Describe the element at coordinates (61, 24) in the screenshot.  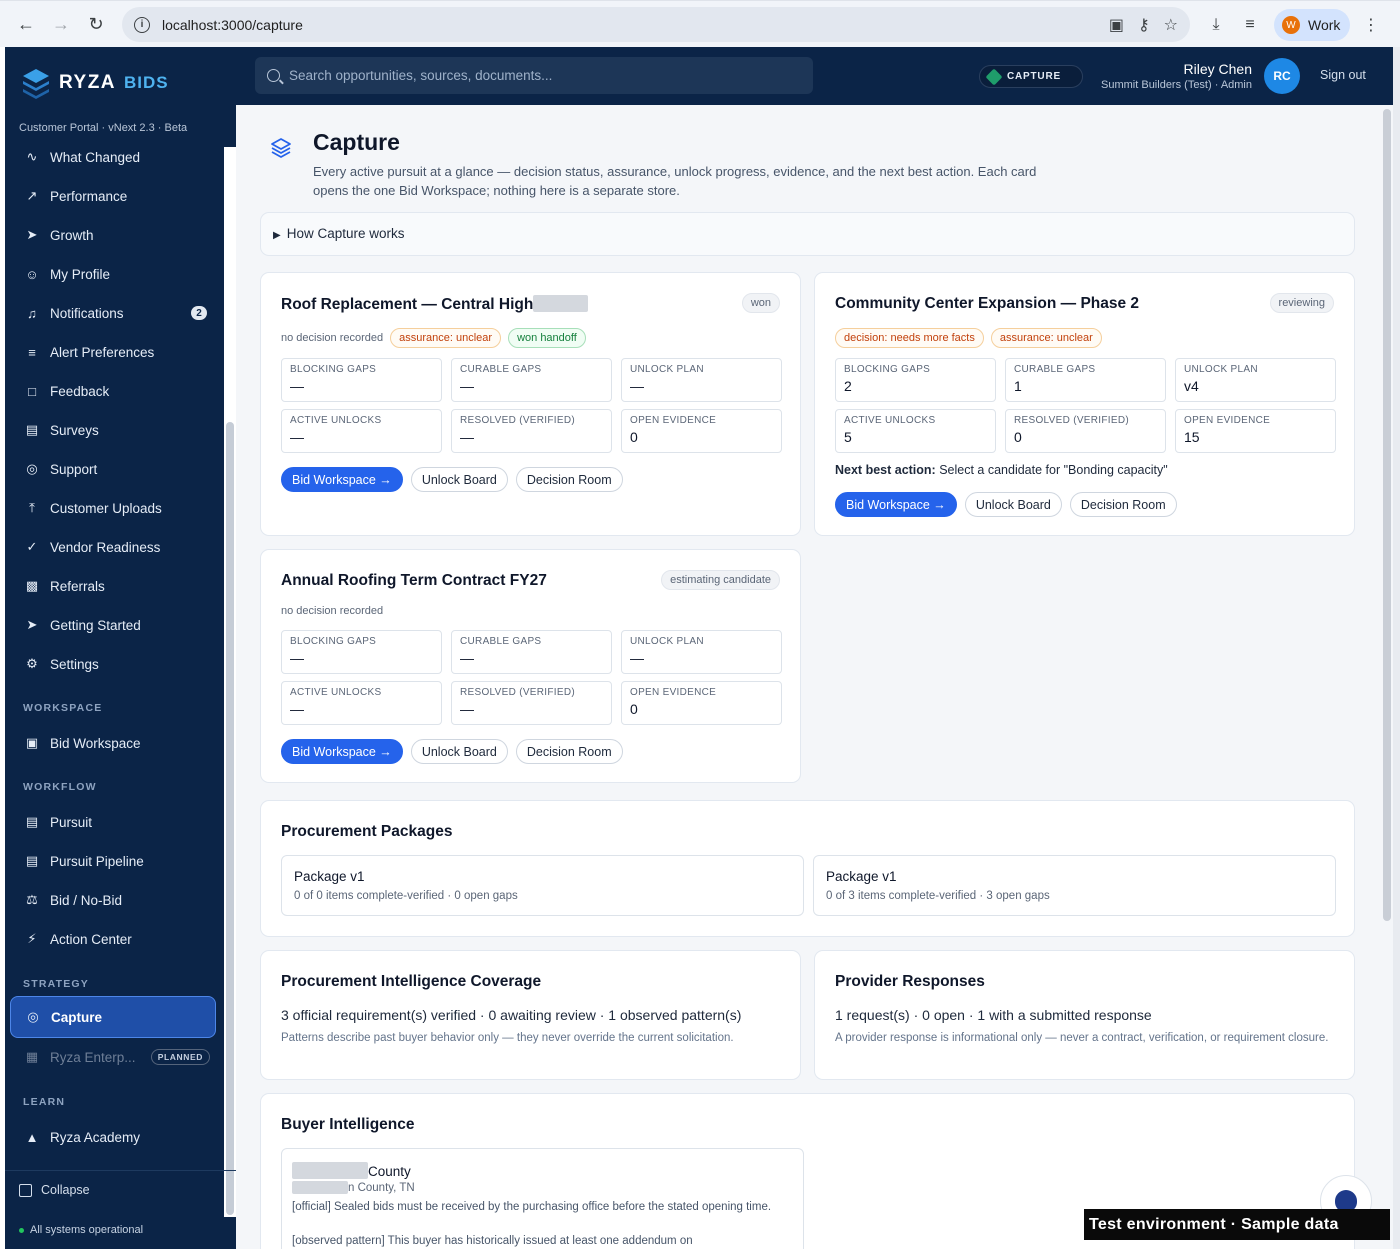
I see `forward-icon: →` at that location.